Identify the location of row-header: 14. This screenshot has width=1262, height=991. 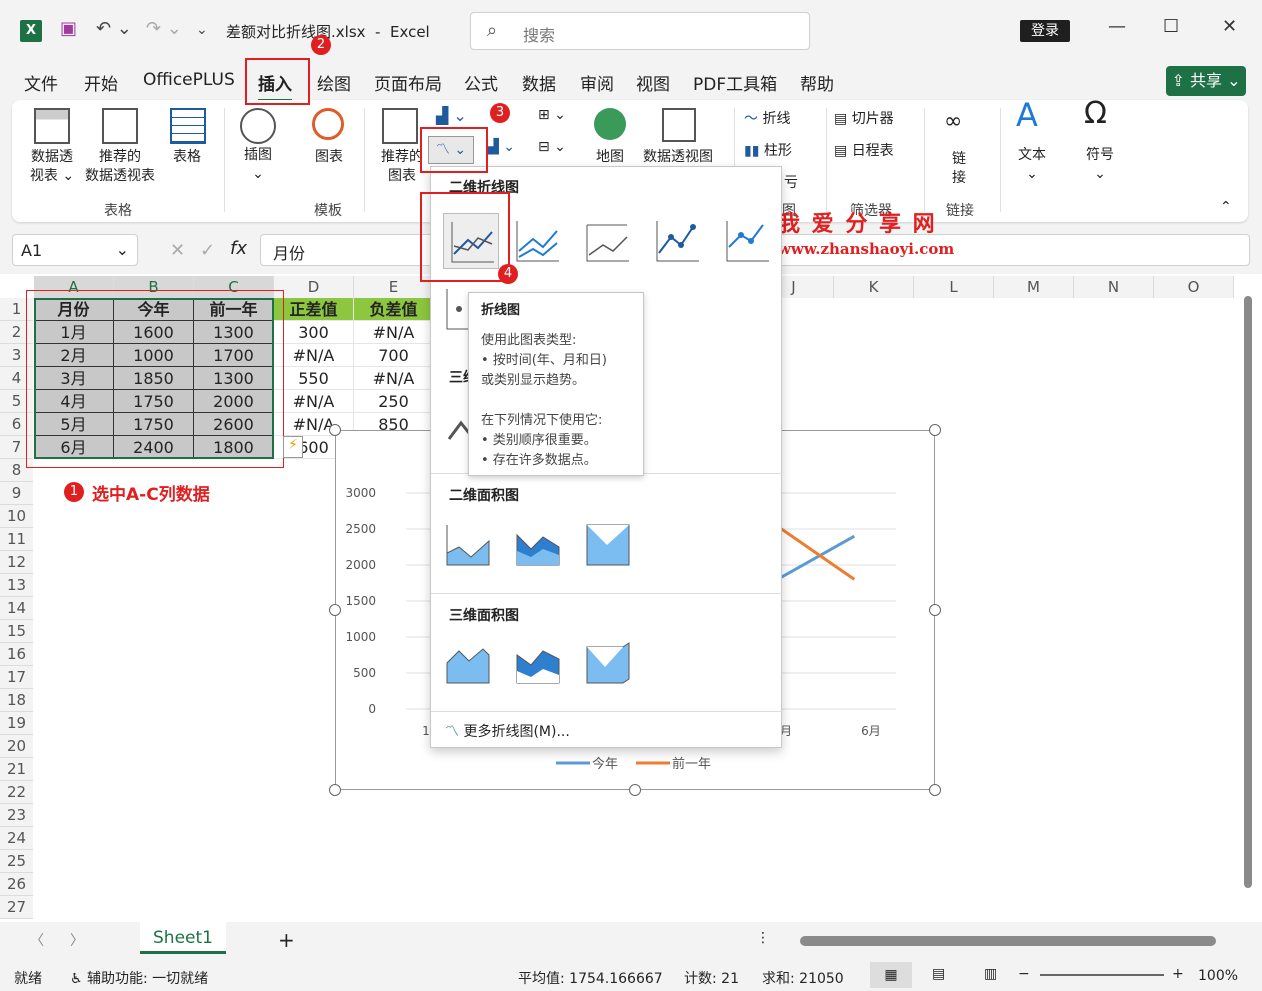
(16, 608).